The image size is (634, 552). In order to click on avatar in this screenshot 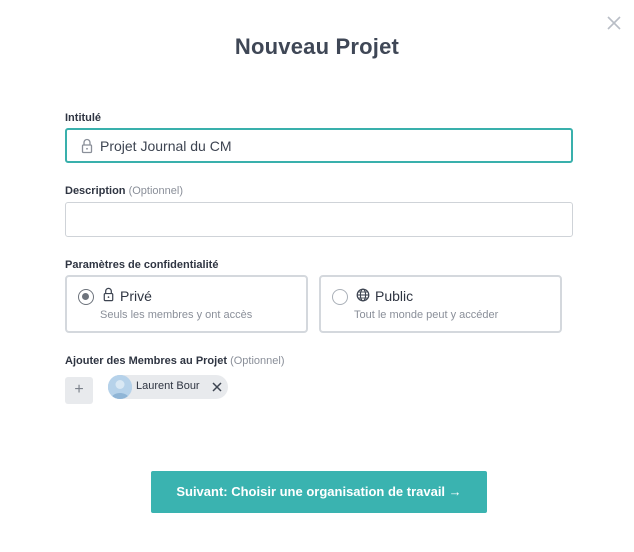, I will do `click(120, 387)`.